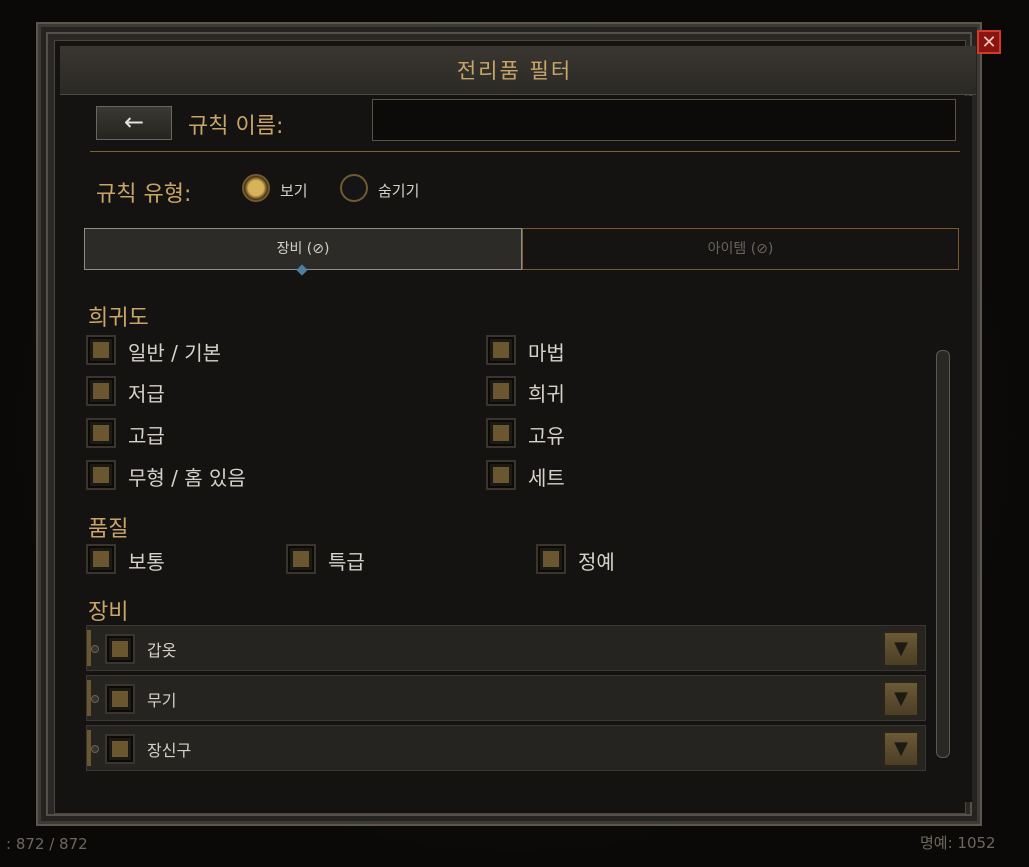 The height and width of the screenshot is (867, 1029). Describe the element at coordinates (144, 194) in the screenshot. I see `rule-type-label: 규칙 유형:` at that location.